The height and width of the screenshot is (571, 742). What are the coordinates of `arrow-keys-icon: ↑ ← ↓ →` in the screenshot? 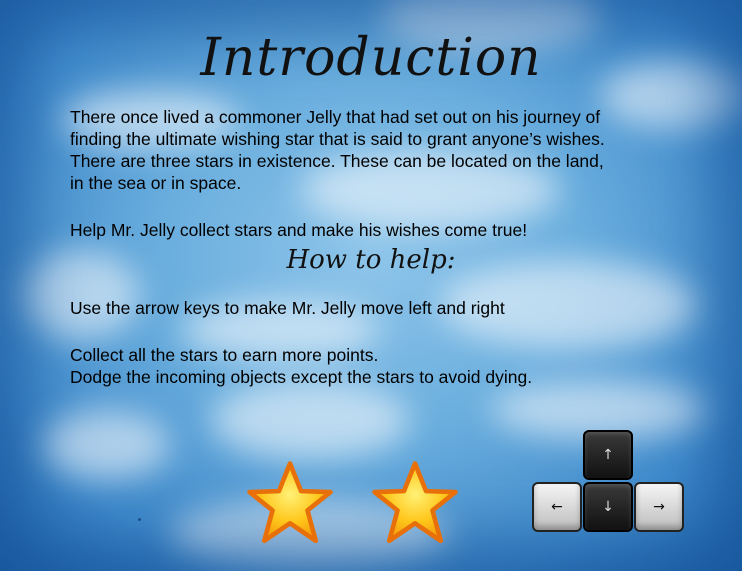 It's located at (608, 482).